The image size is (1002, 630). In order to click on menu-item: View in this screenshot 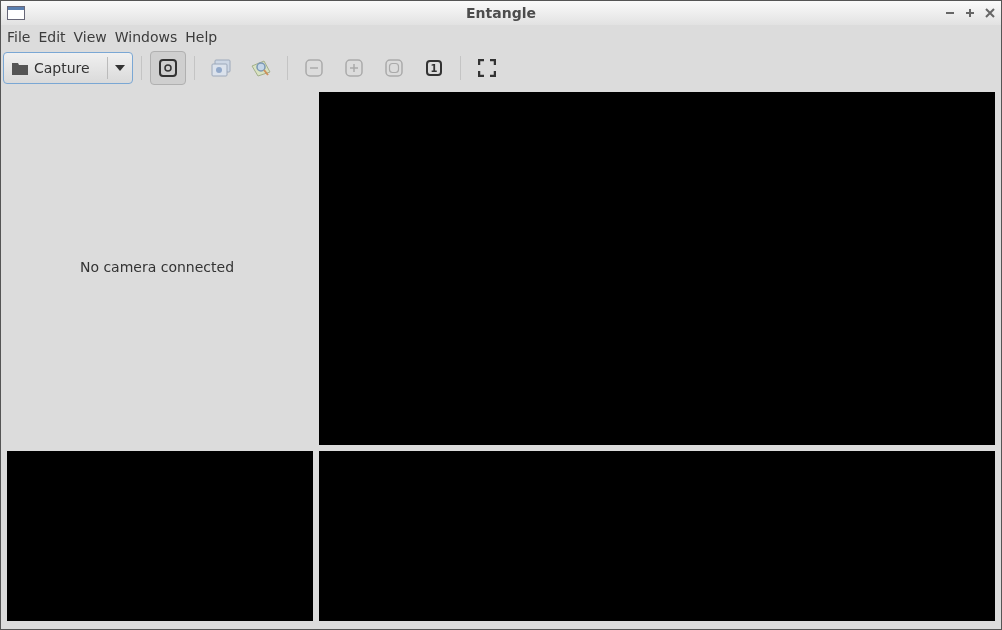, I will do `click(90, 36)`.